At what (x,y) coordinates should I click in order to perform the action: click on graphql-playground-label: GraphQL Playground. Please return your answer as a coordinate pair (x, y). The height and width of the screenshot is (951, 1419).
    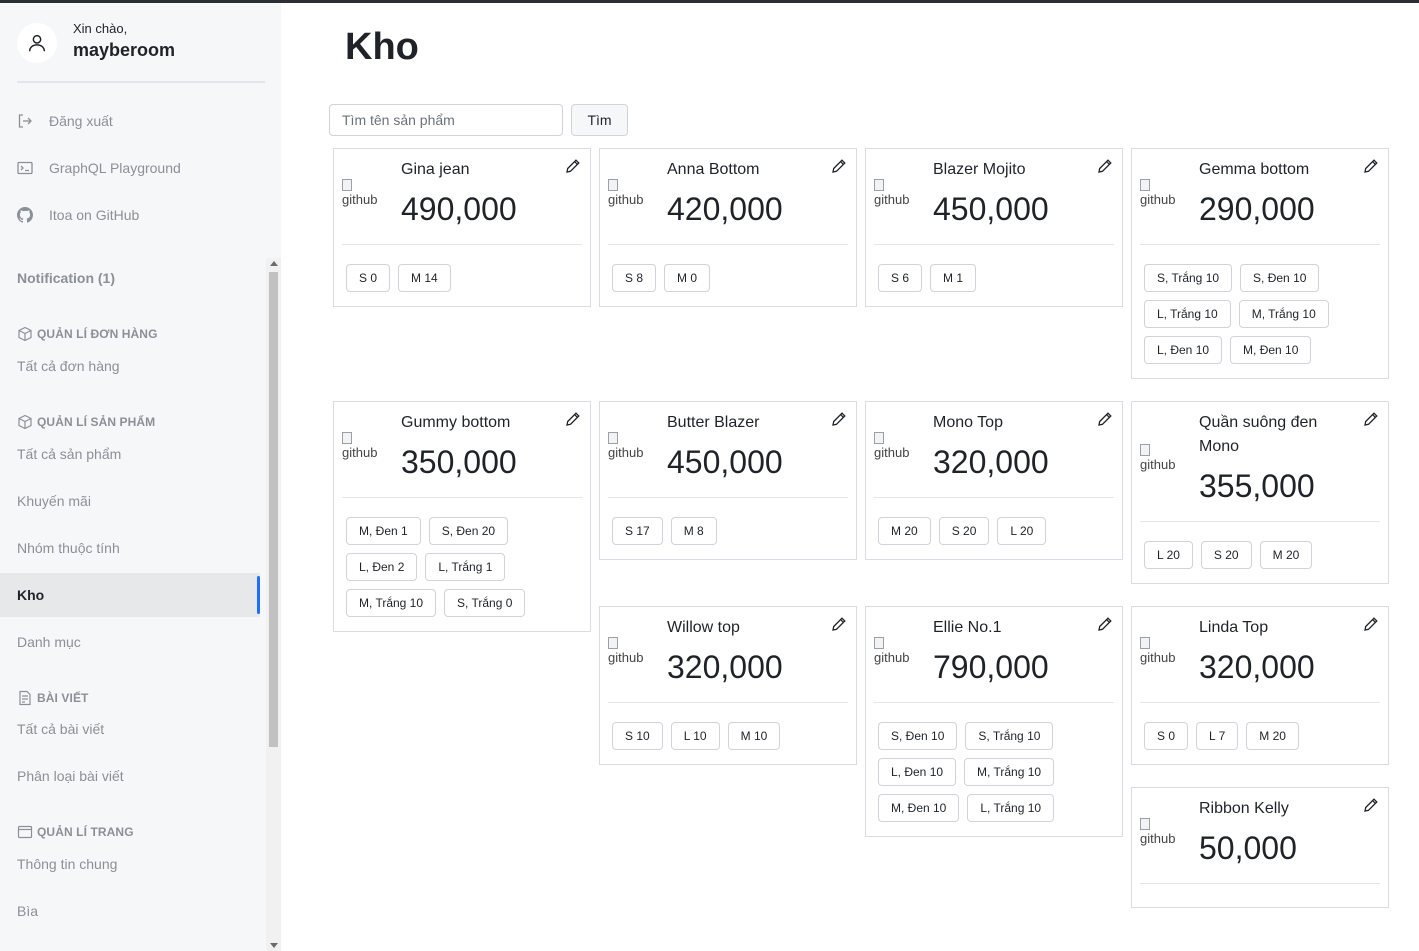
    Looking at the image, I should click on (115, 168).